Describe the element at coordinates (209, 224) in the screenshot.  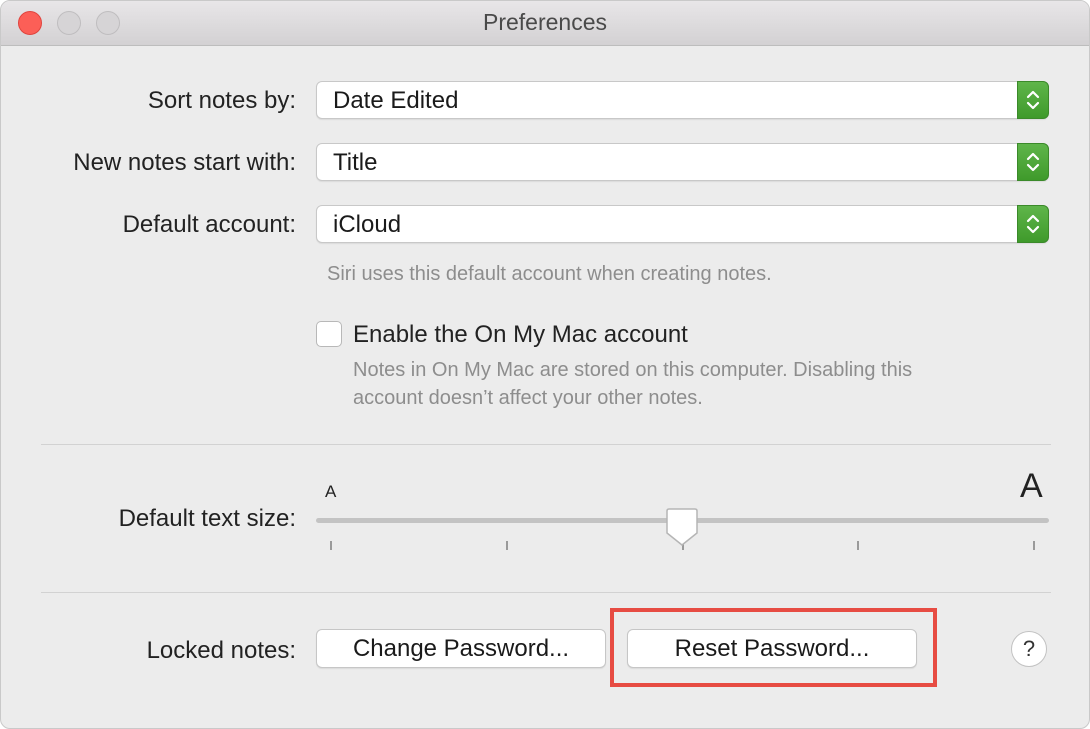
I see `default-account-label: Default account:` at that location.